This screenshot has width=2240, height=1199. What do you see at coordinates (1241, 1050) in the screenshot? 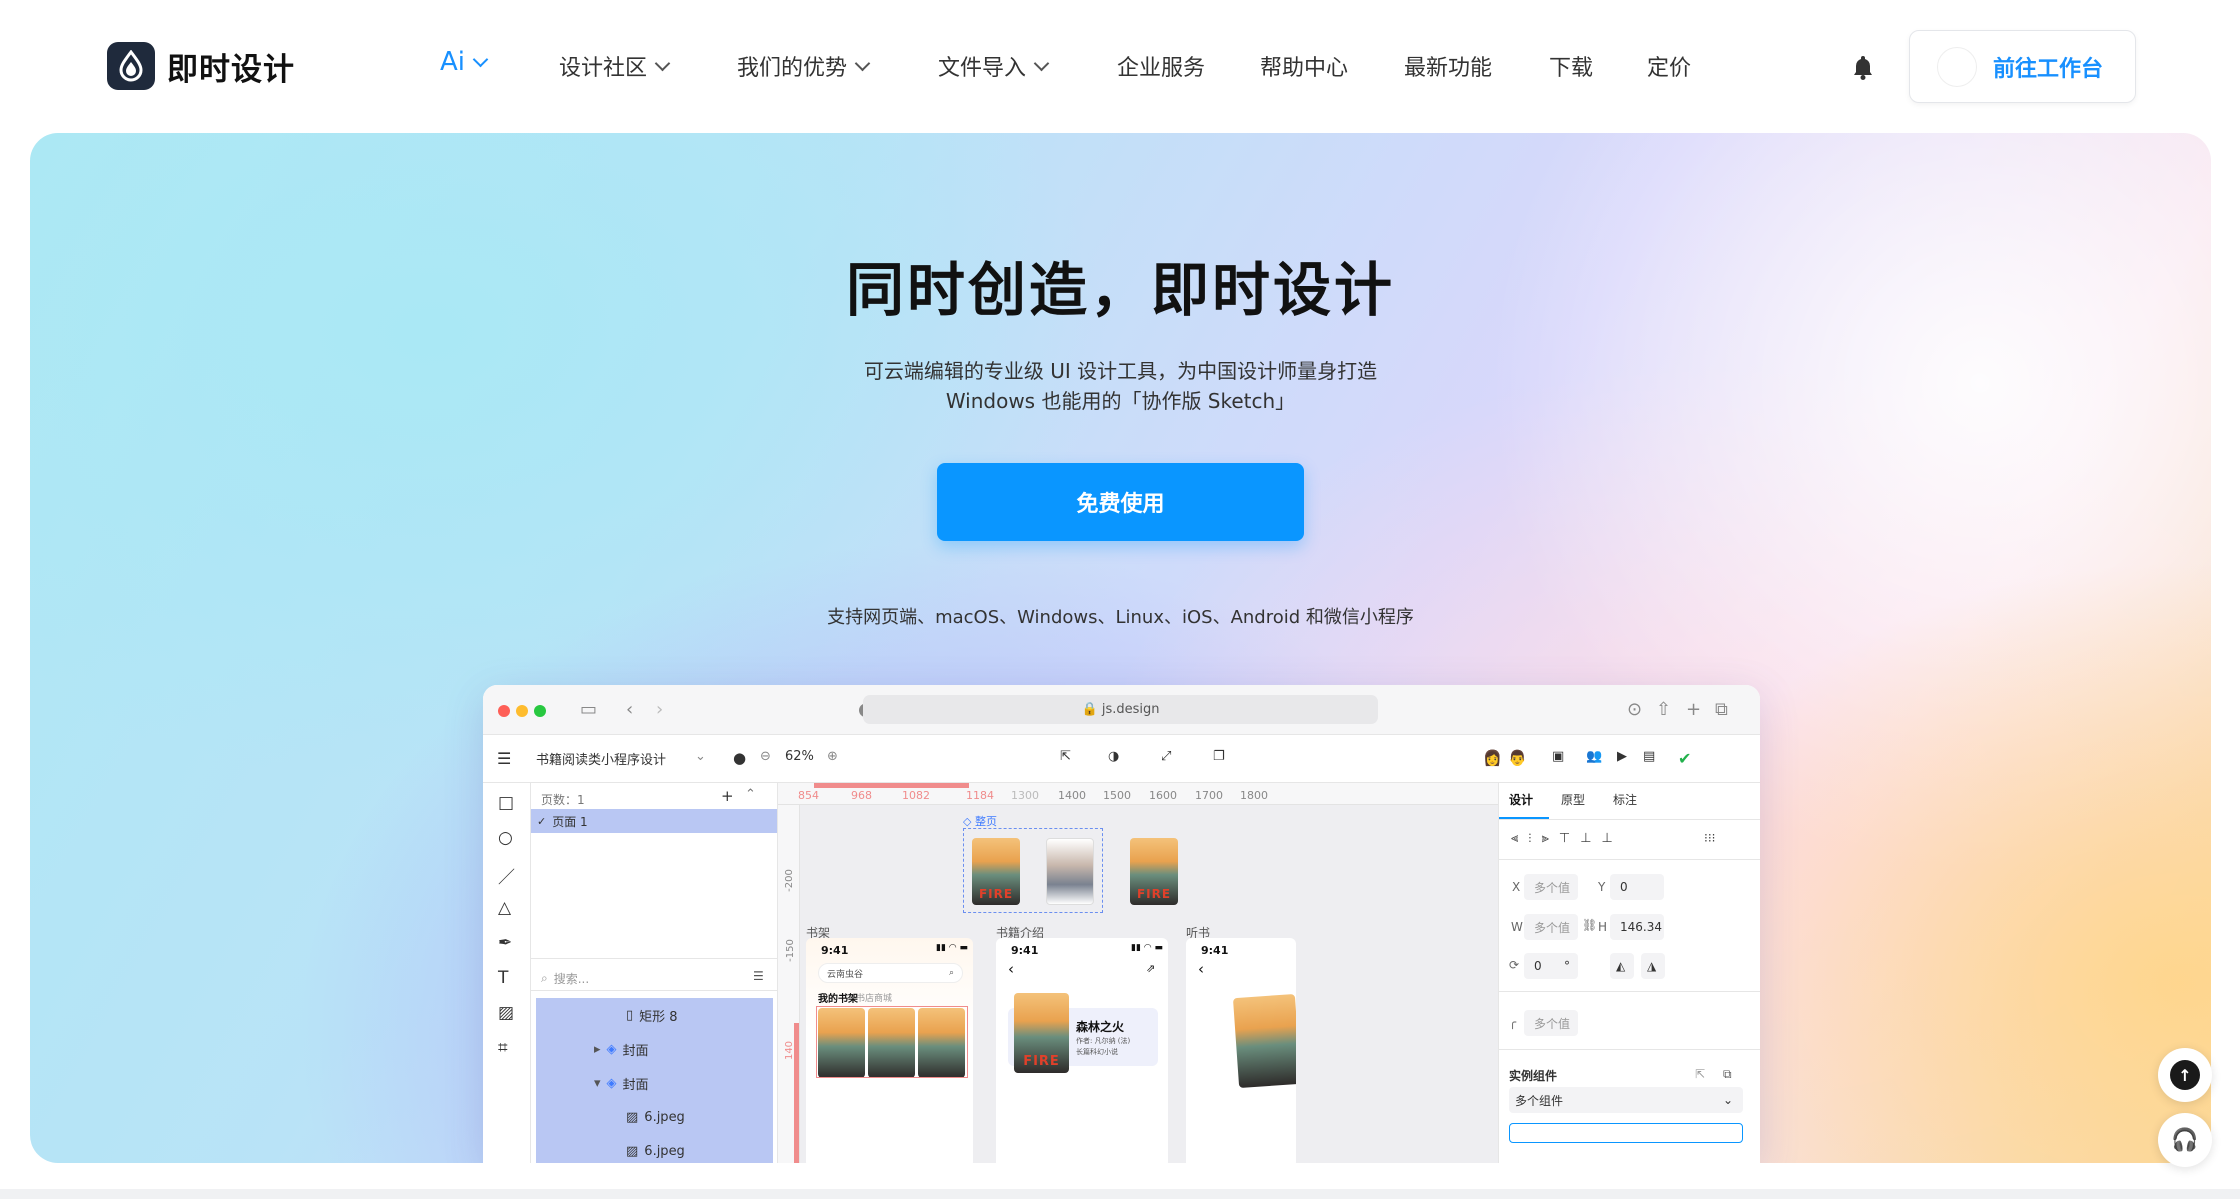
I see `artboard-audiobook: 9:41 ‹` at bounding box center [1241, 1050].